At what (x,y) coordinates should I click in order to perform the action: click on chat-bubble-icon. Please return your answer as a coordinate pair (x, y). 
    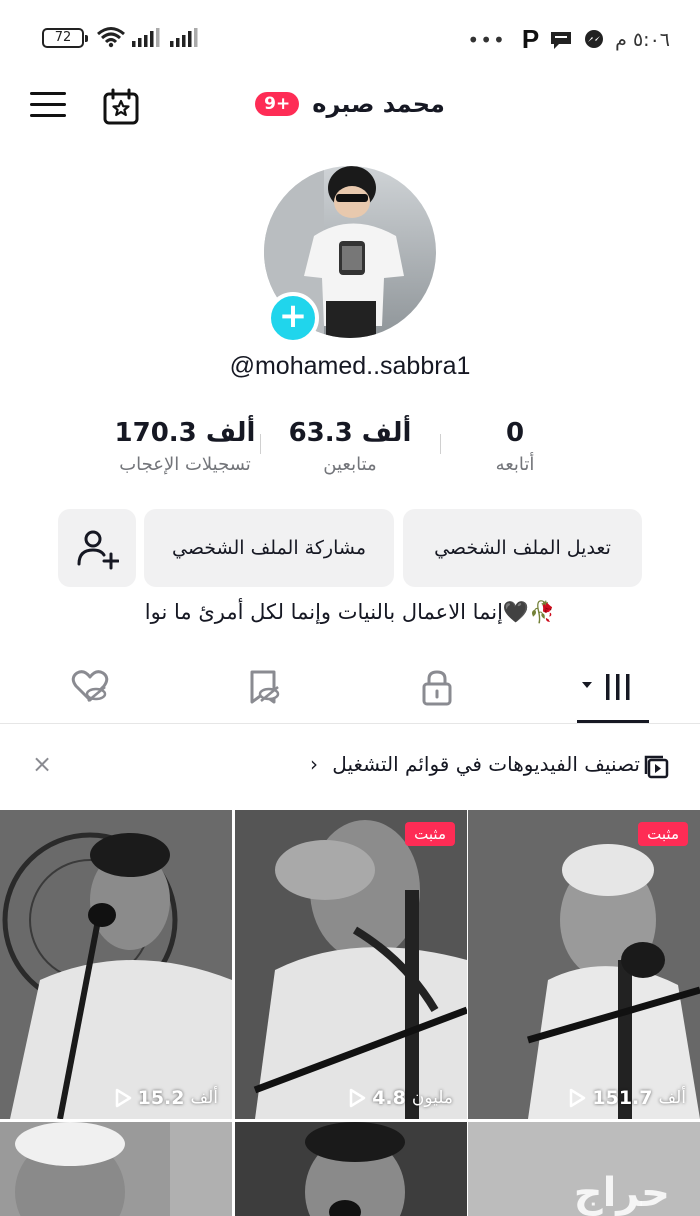
    Looking at the image, I should click on (561, 40).